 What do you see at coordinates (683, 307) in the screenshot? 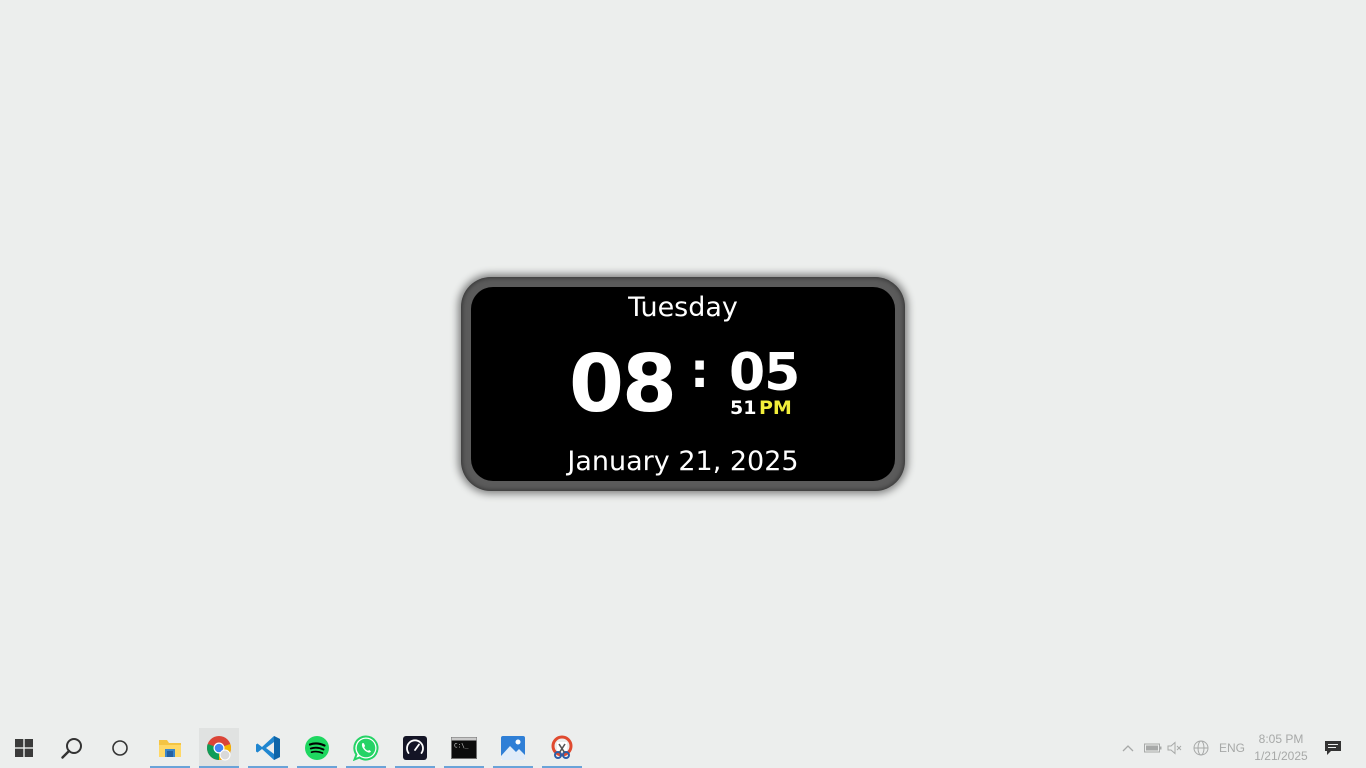
I see `clock-day: Tuesday` at bounding box center [683, 307].